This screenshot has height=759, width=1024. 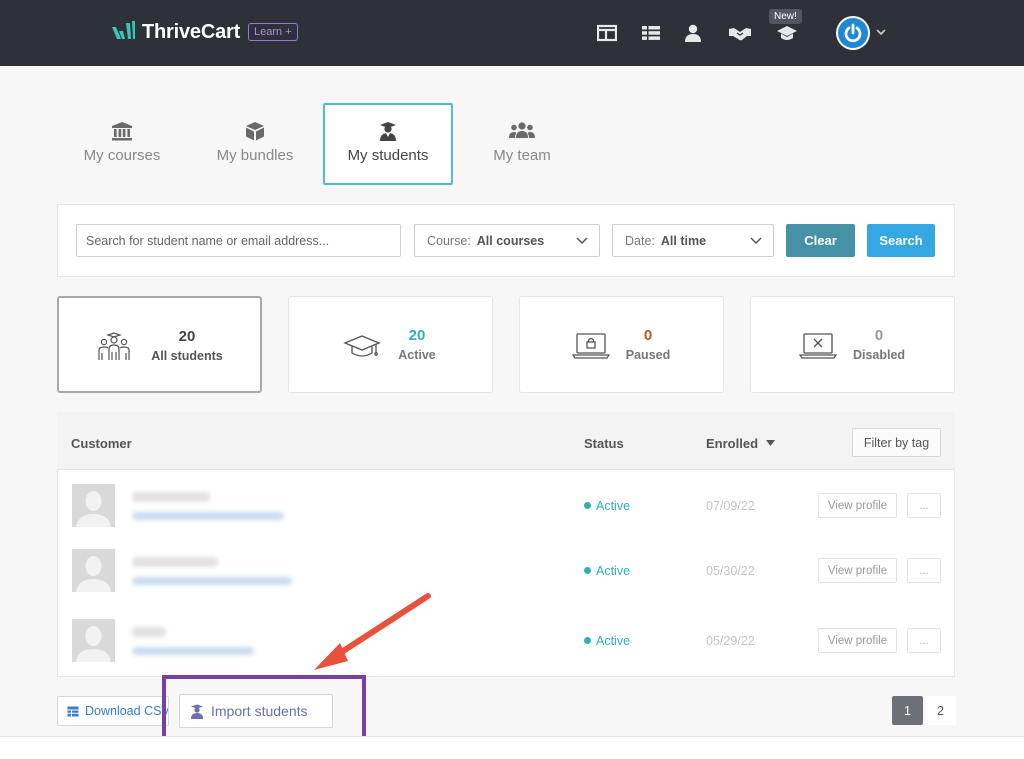 I want to click on download-csv-label: Download CSV, so click(x=127, y=711).